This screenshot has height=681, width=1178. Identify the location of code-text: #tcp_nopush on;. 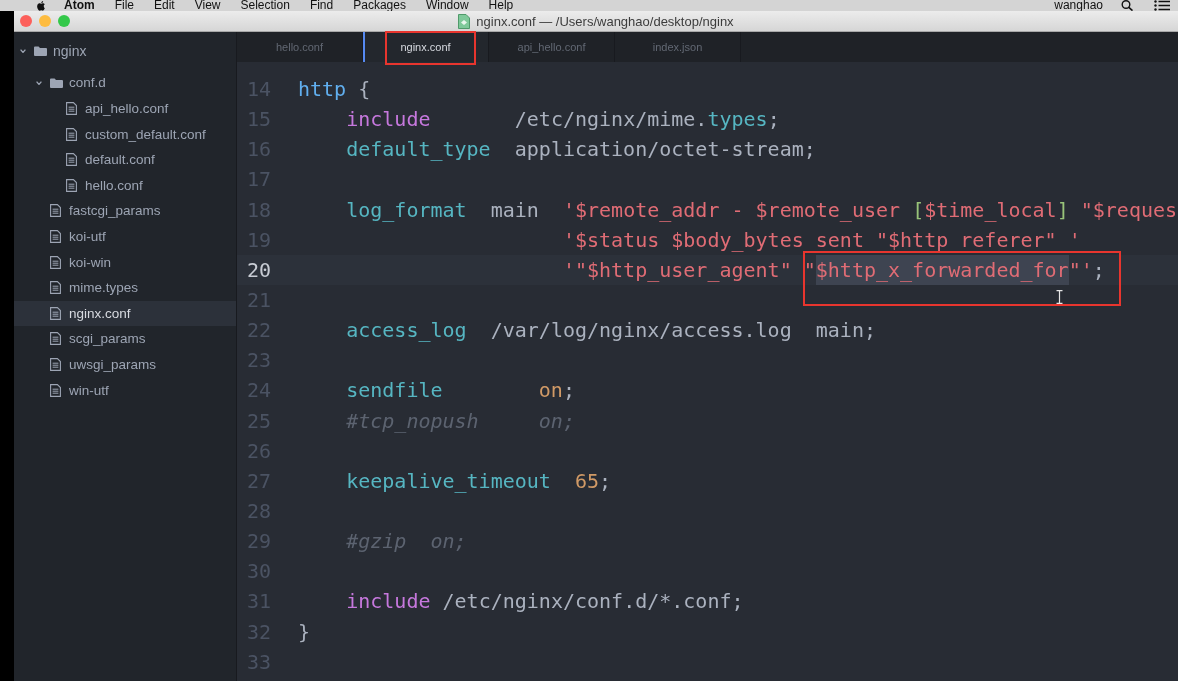
(460, 421).